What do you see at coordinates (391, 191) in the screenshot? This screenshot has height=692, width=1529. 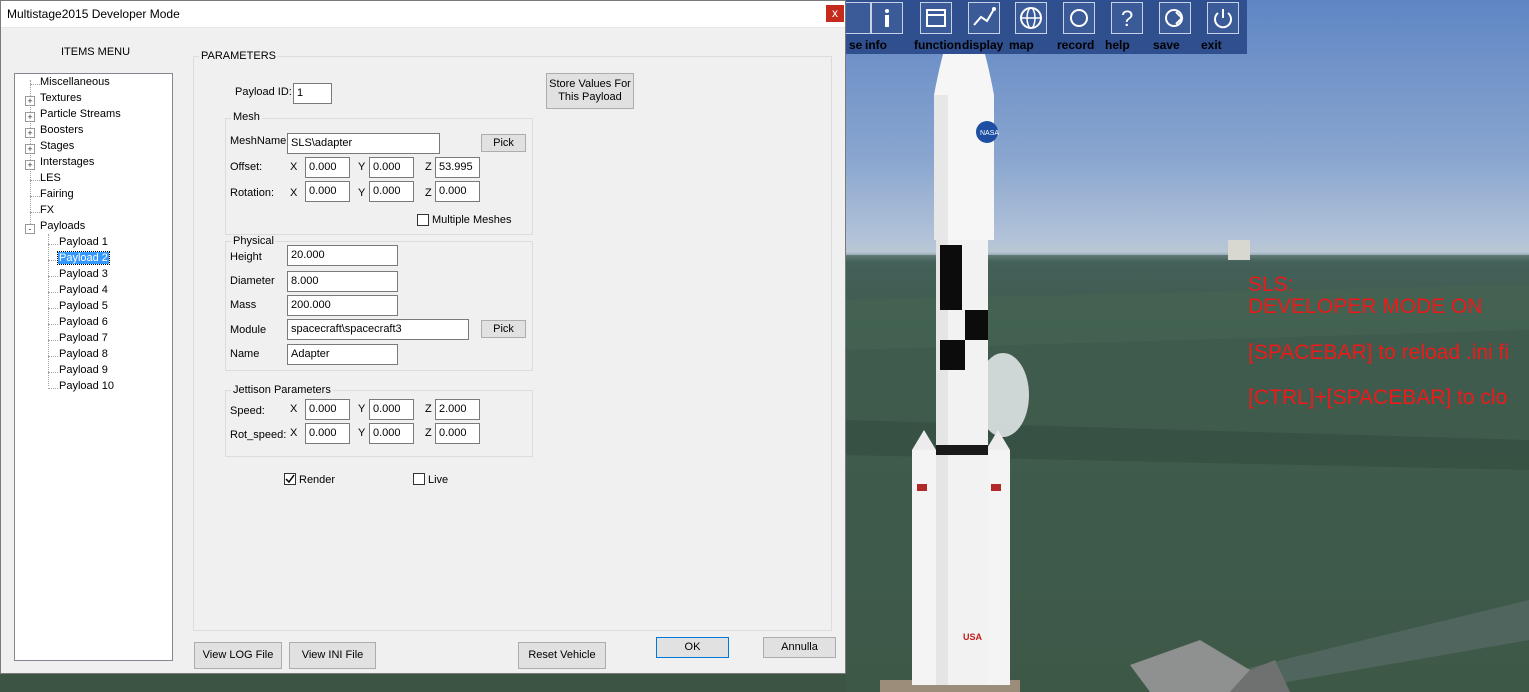 I see `rotation-y-field: 0.000` at bounding box center [391, 191].